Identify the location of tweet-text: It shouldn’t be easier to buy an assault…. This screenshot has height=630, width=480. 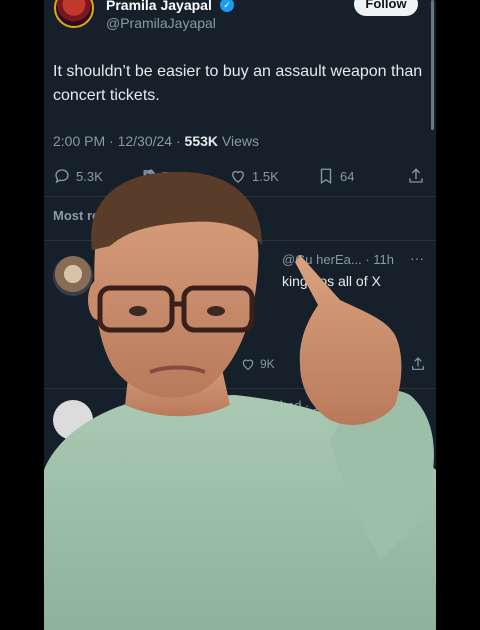
(238, 83).